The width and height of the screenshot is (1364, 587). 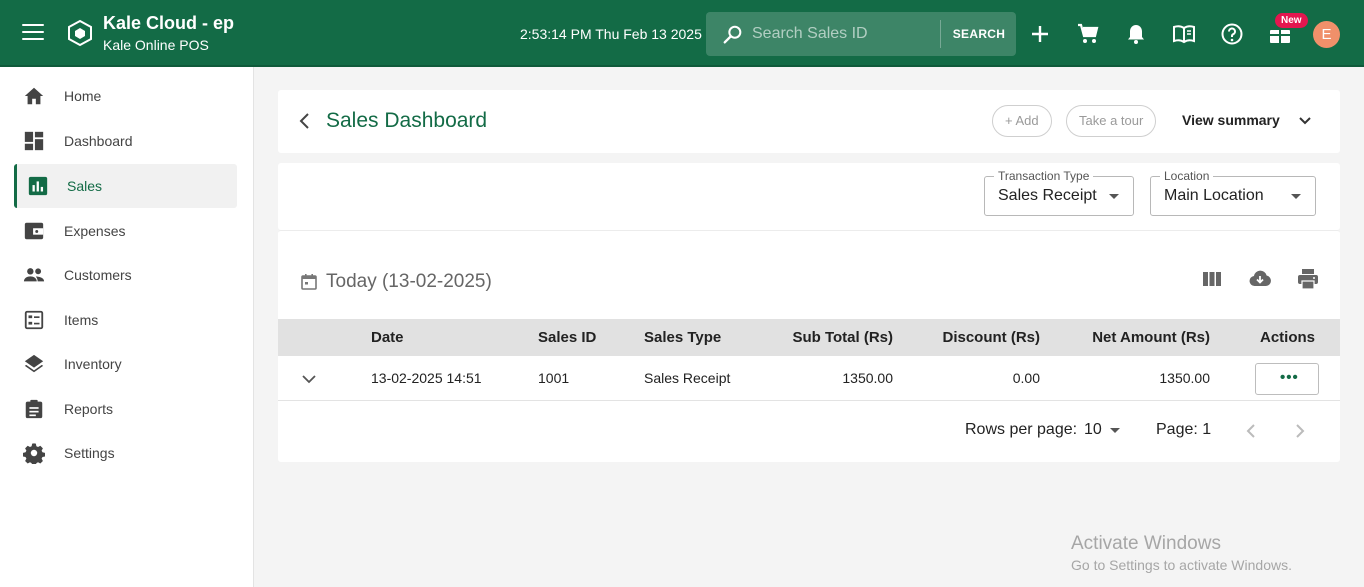 What do you see at coordinates (1289, 377) in the screenshot?
I see `more-dots-icon: •••` at bounding box center [1289, 377].